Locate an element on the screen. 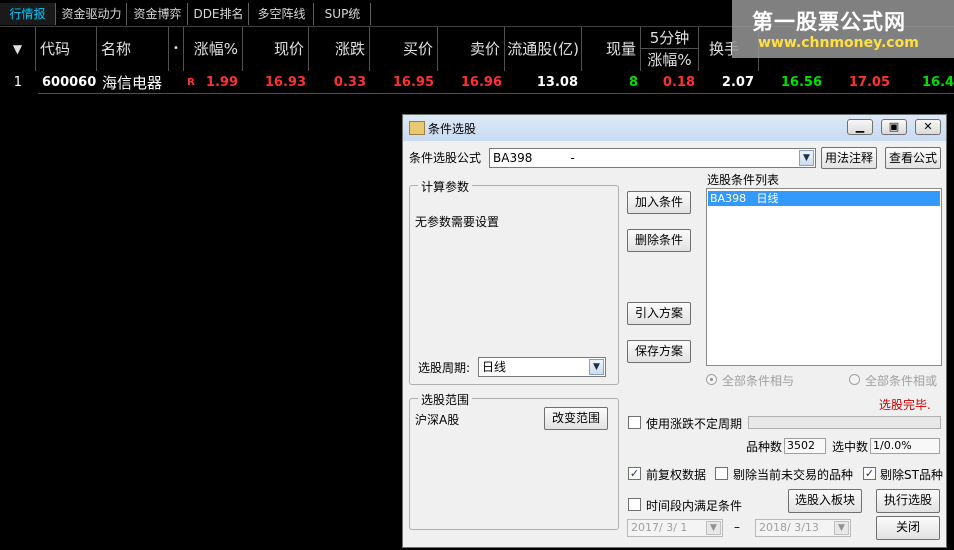 The width and height of the screenshot is (954, 550). tab-sup-stats: SUP统计 is located at coordinates (343, 23).